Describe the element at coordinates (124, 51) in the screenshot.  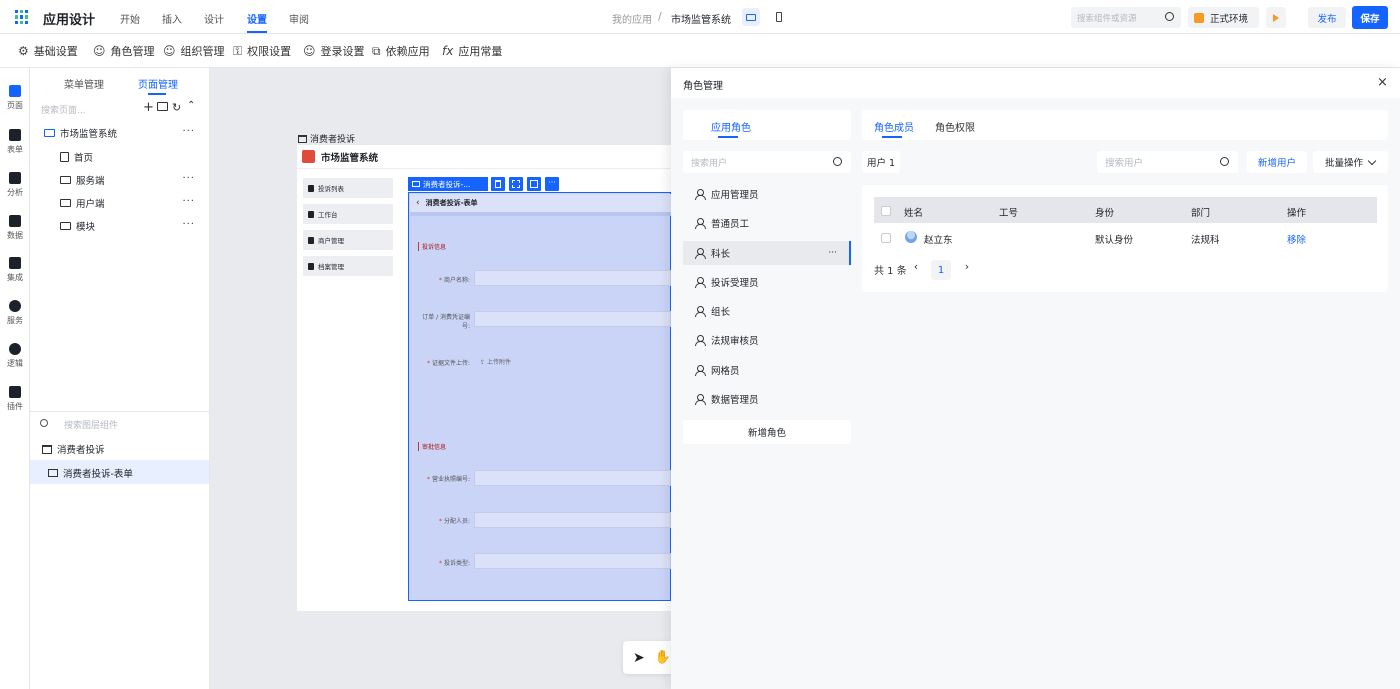
I see `toolbar-role-management: ☺ 角色管理` at that location.